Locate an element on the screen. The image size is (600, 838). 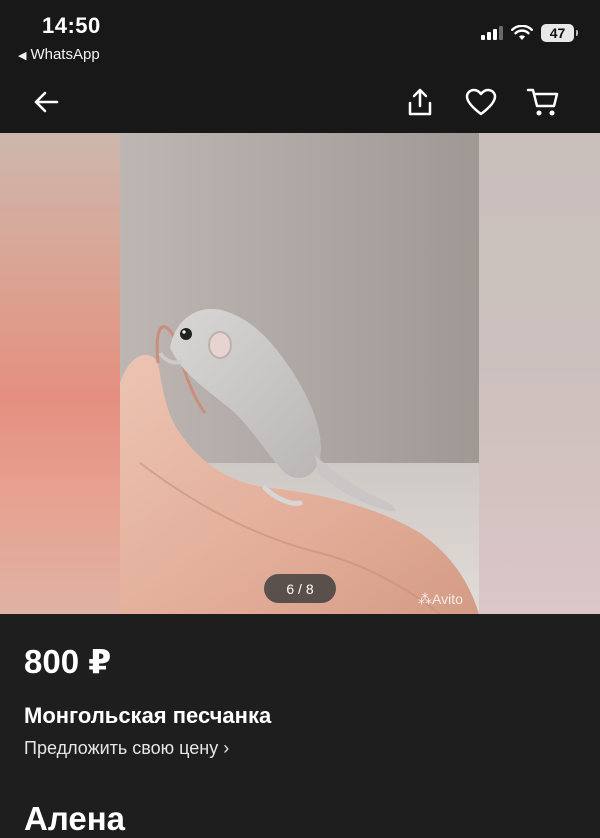
heart-icon is located at coordinates (481, 102).